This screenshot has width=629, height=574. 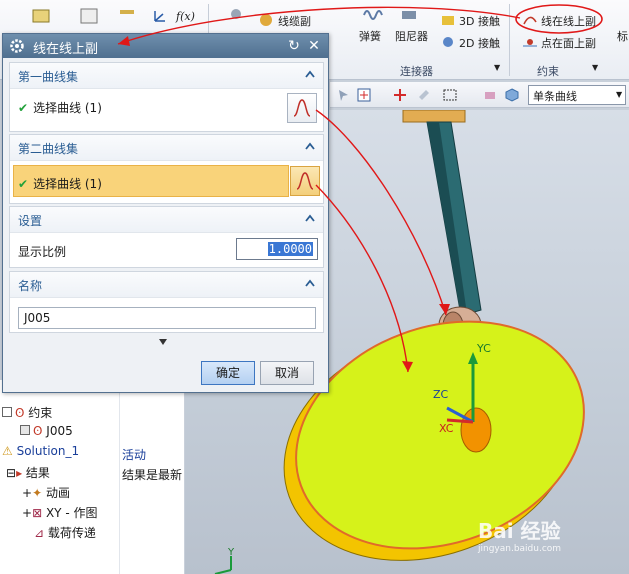 I want to click on list-item: ⊿ 载荷传递, so click(x=65, y=534).